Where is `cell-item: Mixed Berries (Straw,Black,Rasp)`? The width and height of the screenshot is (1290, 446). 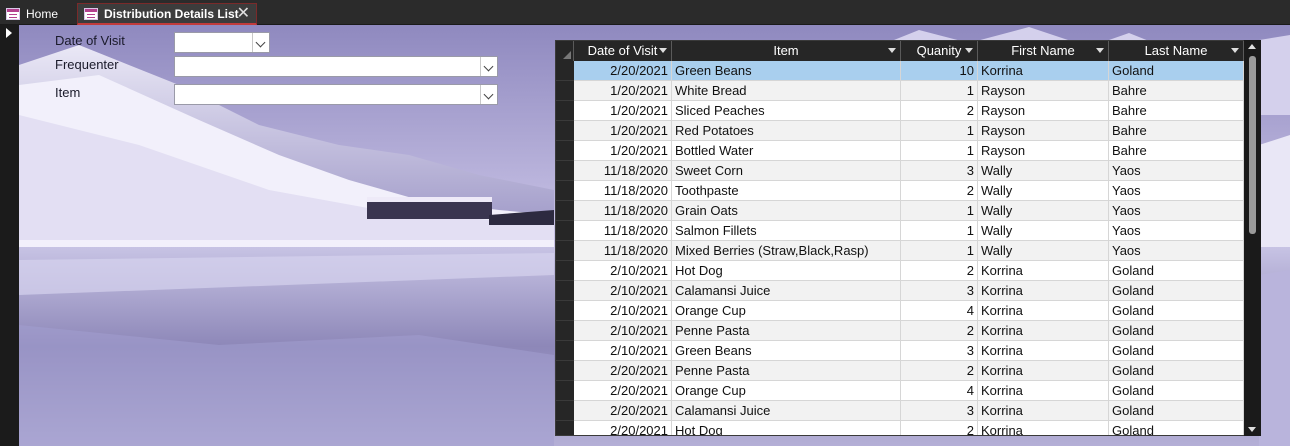 cell-item: Mixed Berries (Straw,Black,Rasp) is located at coordinates (786, 251).